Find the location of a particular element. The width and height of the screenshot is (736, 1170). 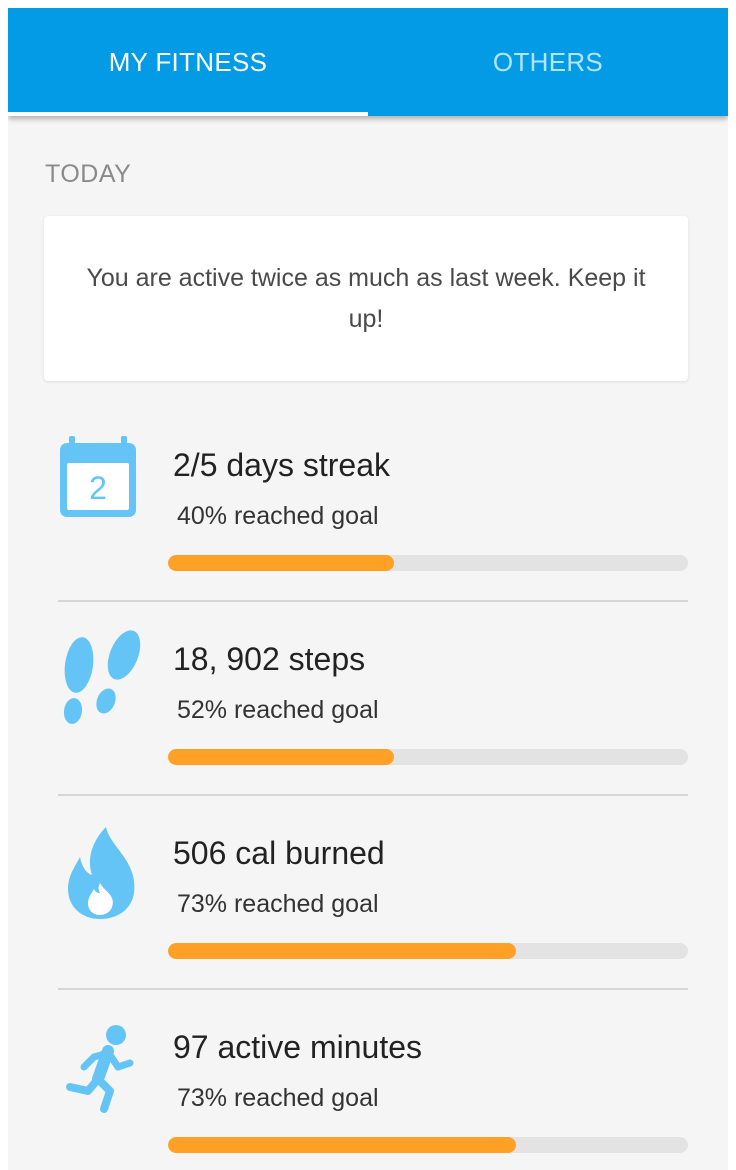

footsteps-icon is located at coordinates (103, 673).